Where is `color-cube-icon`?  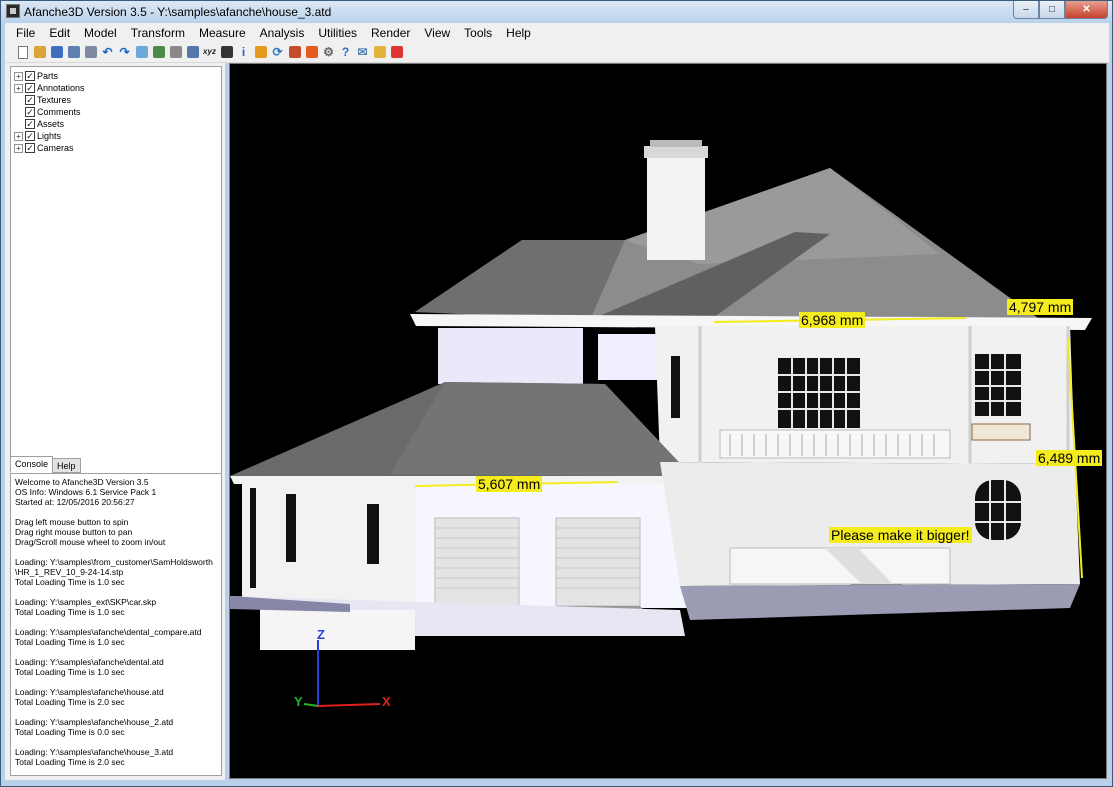
color-cube-icon is located at coordinates (311, 52).